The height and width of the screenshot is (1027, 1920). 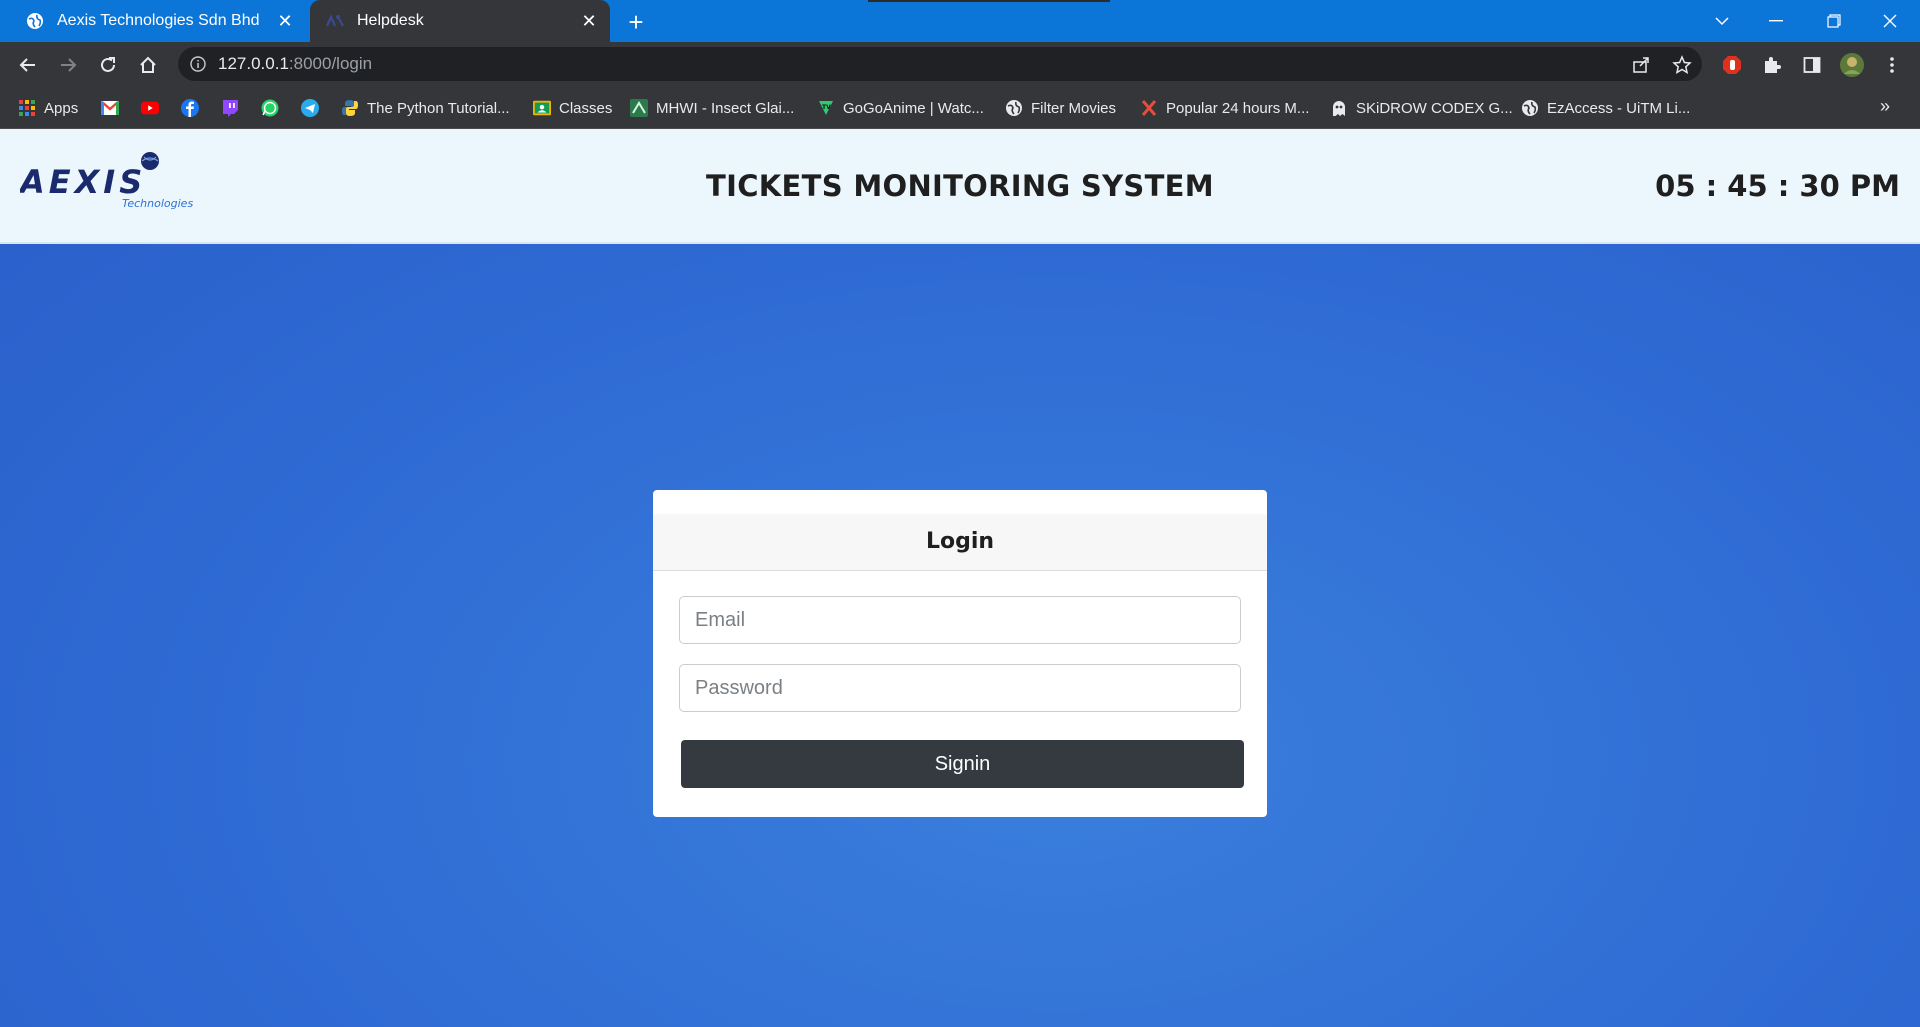 What do you see at coordinates (1777, 186) in the screenshot?
I see `clock-display: 05 : 45 : 30 PM` at bounding box center [1777, 186].